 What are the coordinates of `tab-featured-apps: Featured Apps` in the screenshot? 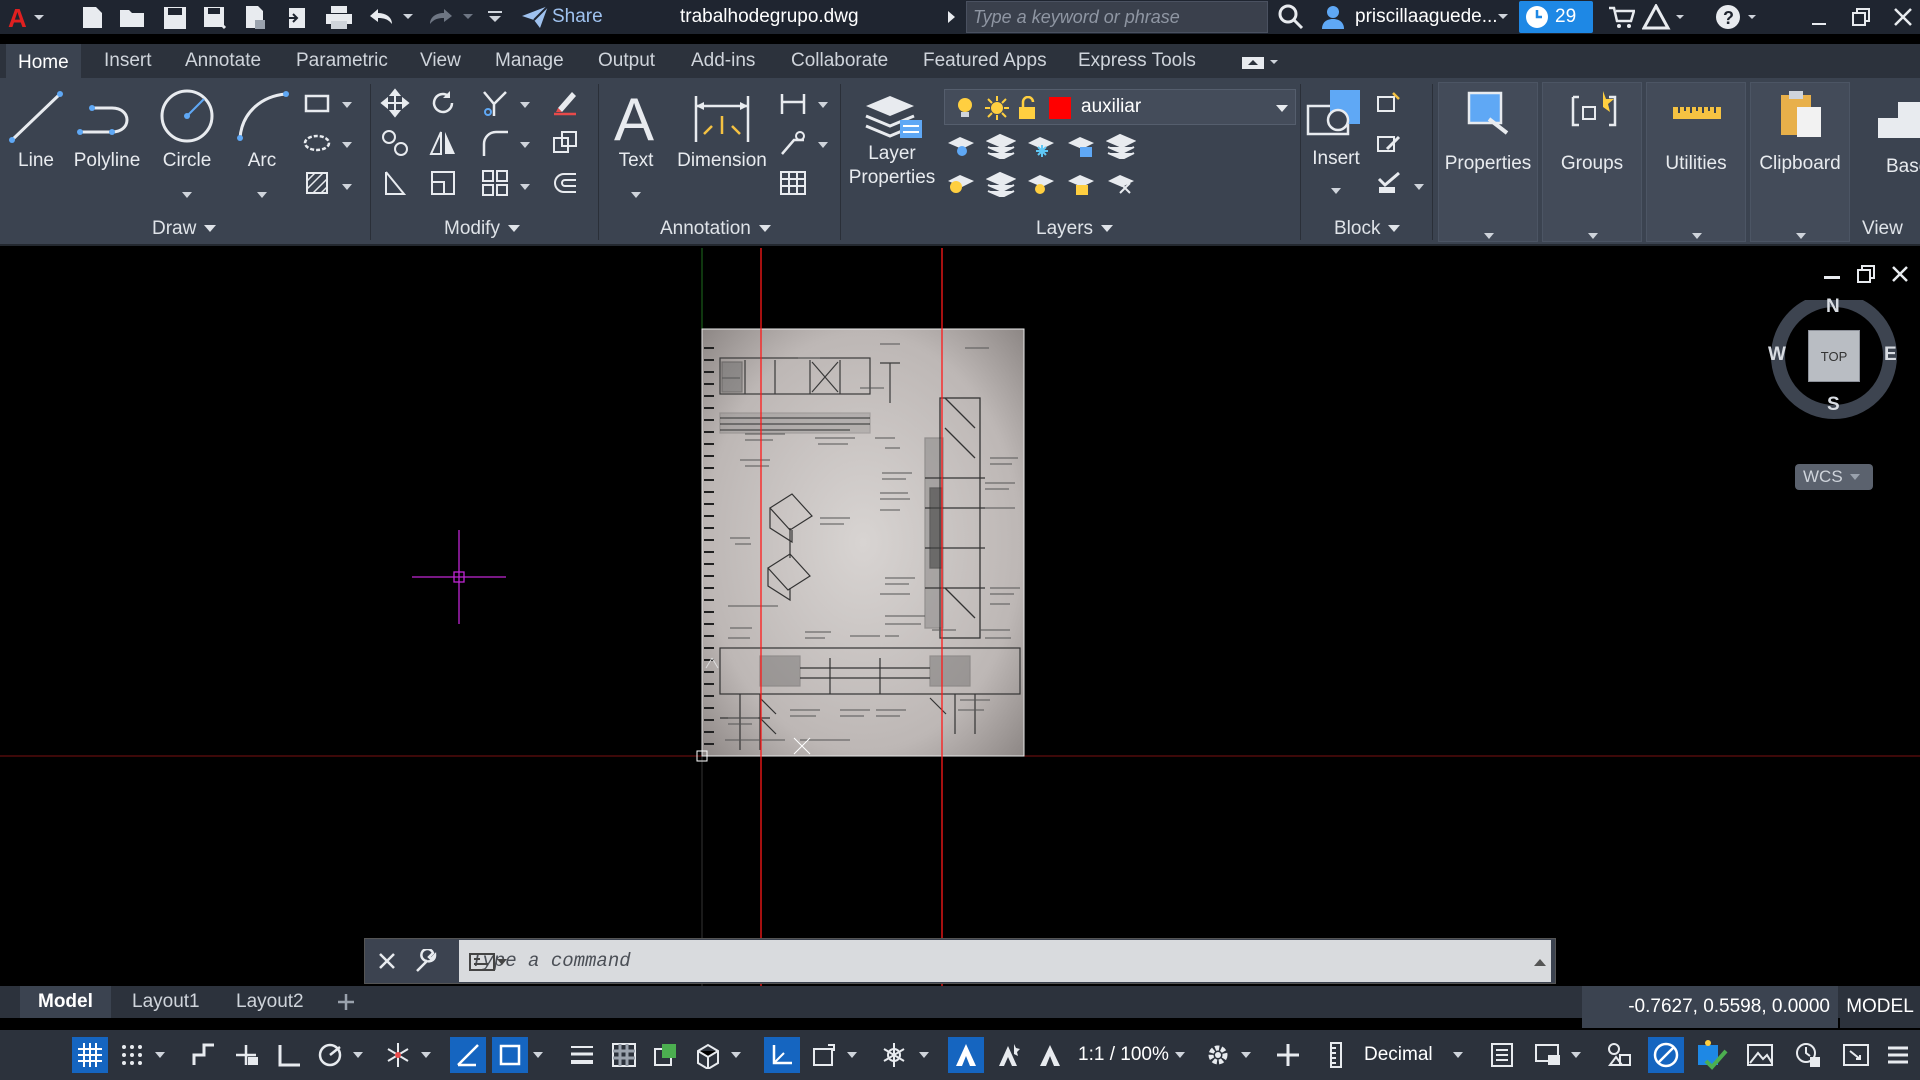 It's located at (985, 61).